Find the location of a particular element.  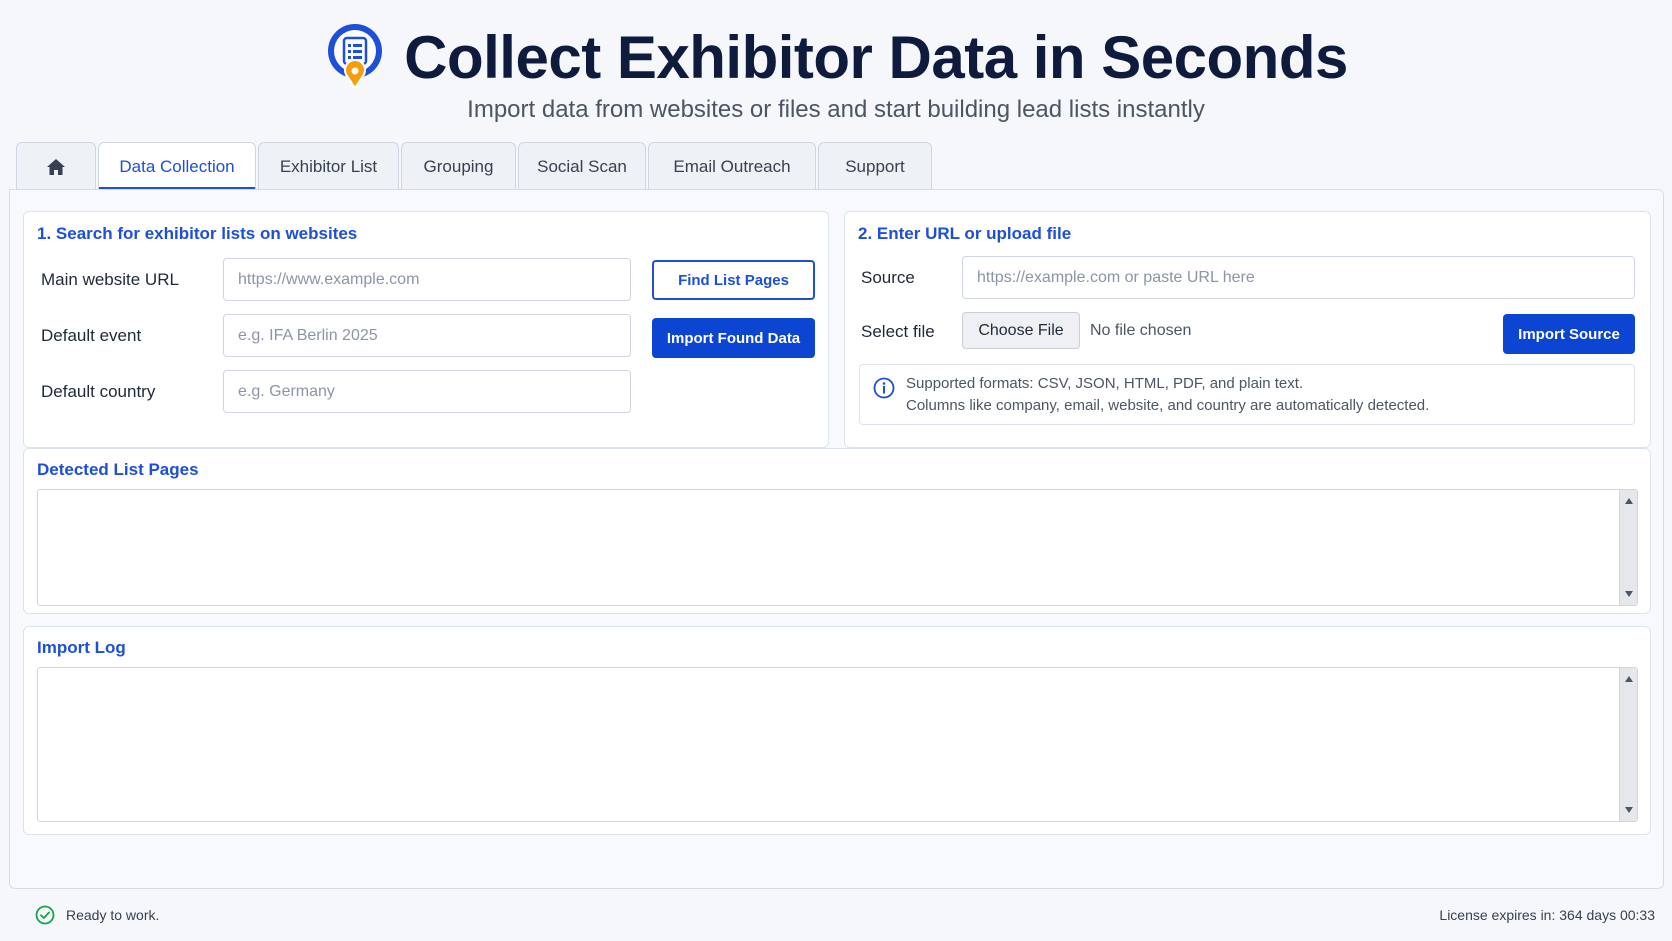

tab-home is located at coordinates (56, 166).